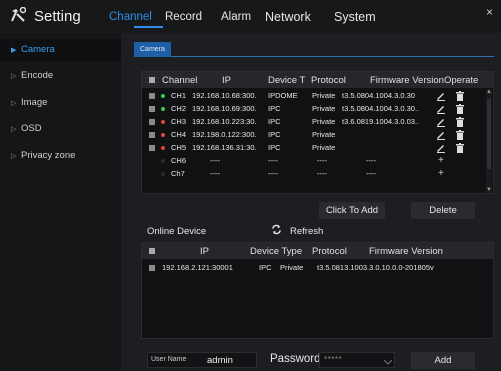 The width and height of the screenshot is (501, 371). I want to click on username-value: admin, so click(220, 360).